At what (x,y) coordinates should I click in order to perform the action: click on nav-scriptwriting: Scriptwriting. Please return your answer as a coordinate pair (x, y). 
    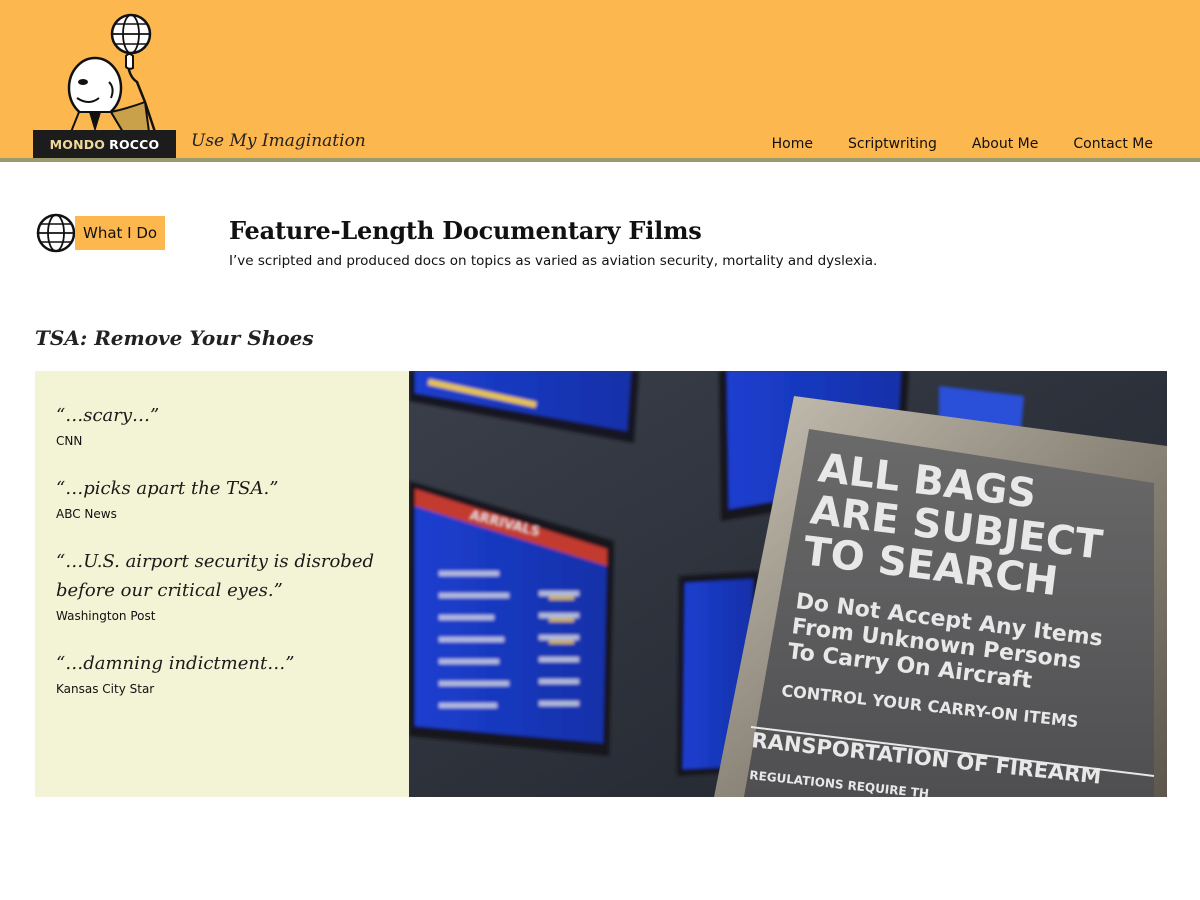
    Looking at the image, I should click on (892, 144).